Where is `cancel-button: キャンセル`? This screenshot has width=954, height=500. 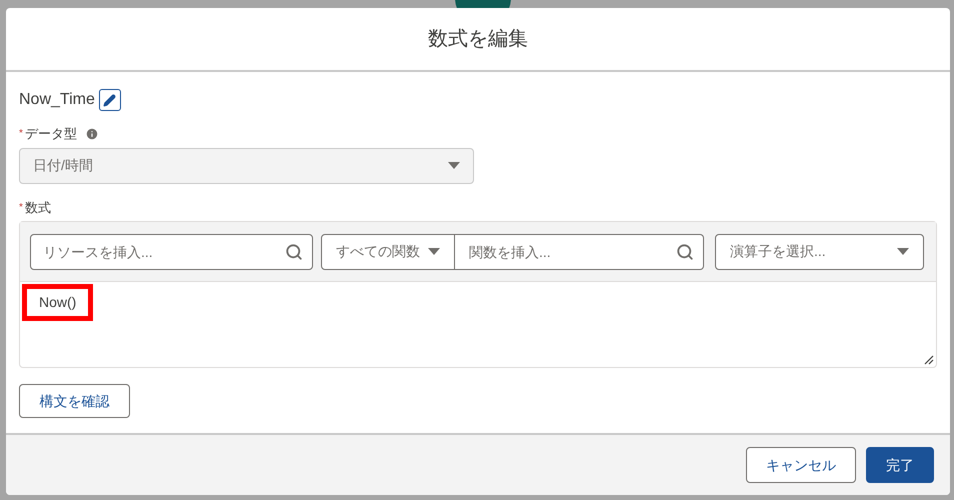 cancel-button: キャンセル is located at coordinates (801, 465).